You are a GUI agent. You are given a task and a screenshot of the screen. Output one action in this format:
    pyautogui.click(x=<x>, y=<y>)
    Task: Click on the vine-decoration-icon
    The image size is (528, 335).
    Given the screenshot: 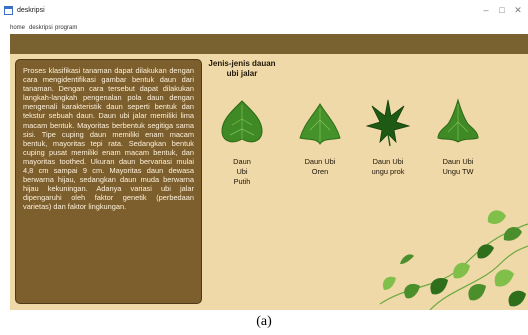 What is the action you would take?
    pyautogui.click(x=453, y=260)
    